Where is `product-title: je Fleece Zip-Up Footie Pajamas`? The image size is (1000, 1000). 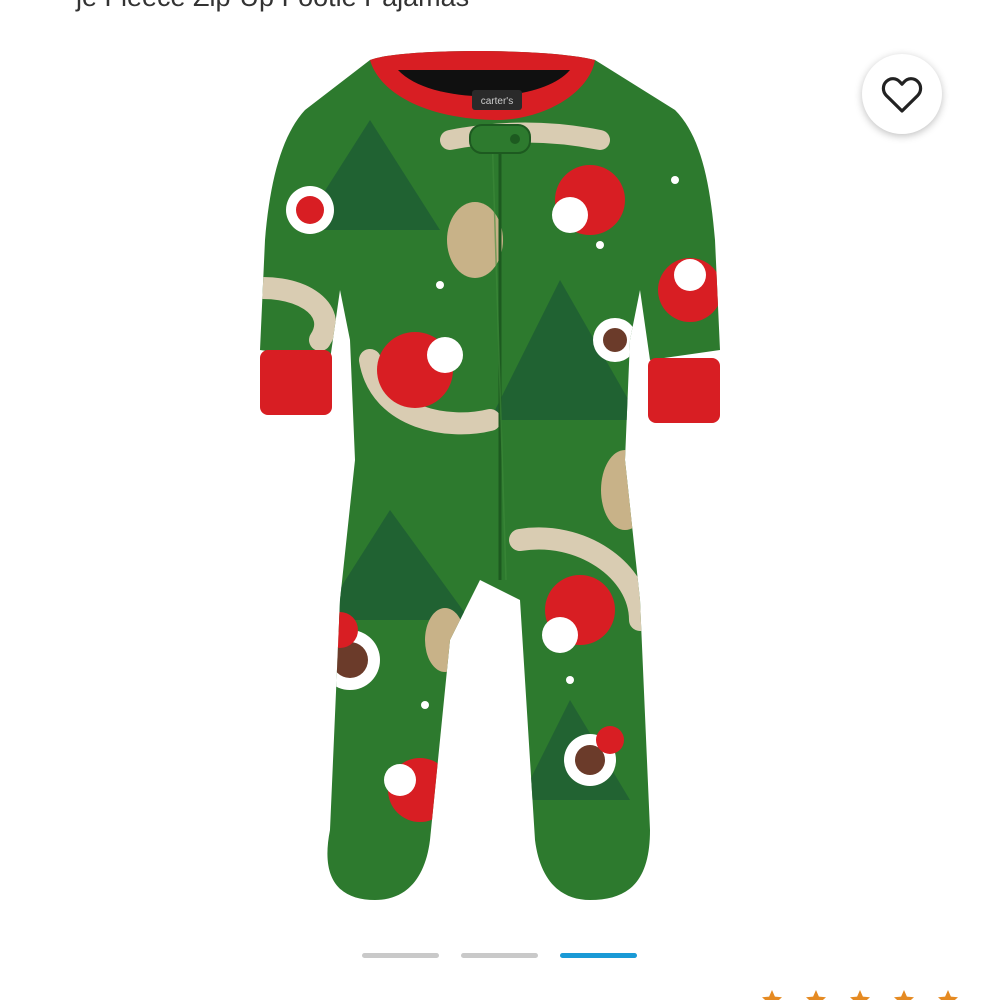 product-title: je Fleece Zip-Up Footie Pajamas is located at coordinates (272, 5).